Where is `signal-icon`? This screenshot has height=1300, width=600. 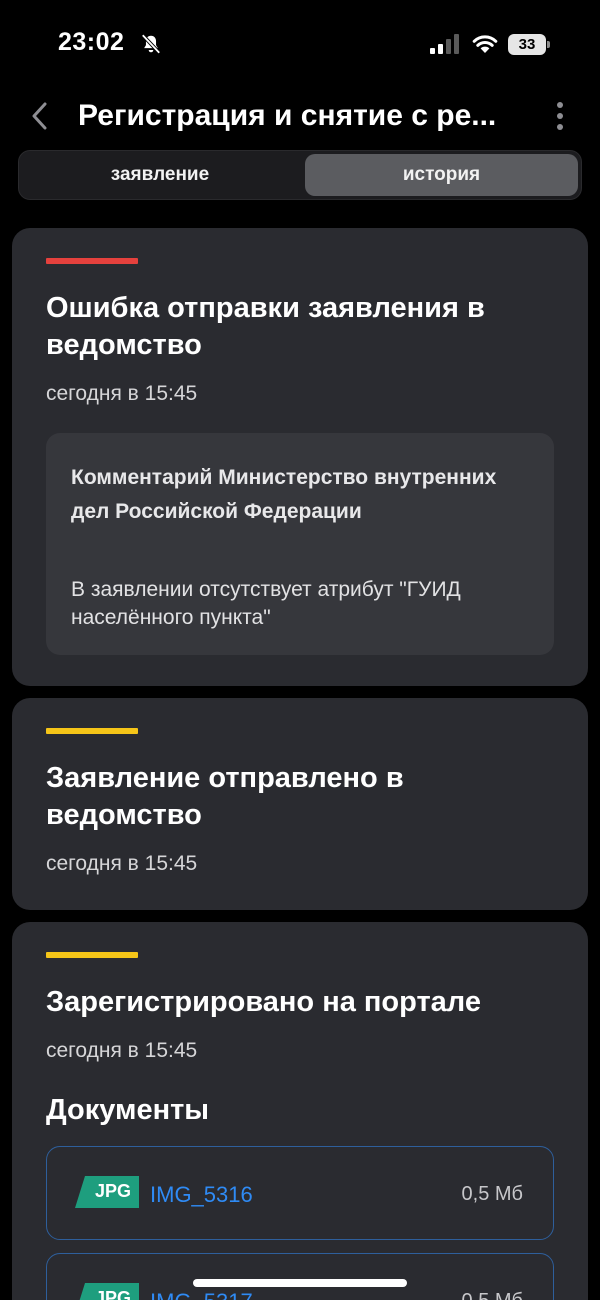 signal-icon is located at coordinates (444, 44).